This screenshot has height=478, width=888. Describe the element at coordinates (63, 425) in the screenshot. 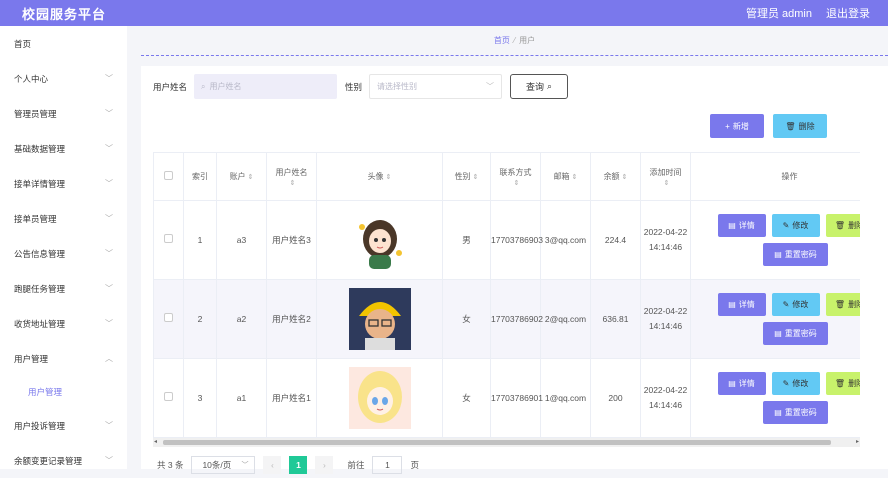

I see `sidebar-item-complaints: 用户投诉管理 ﹀` at that location.